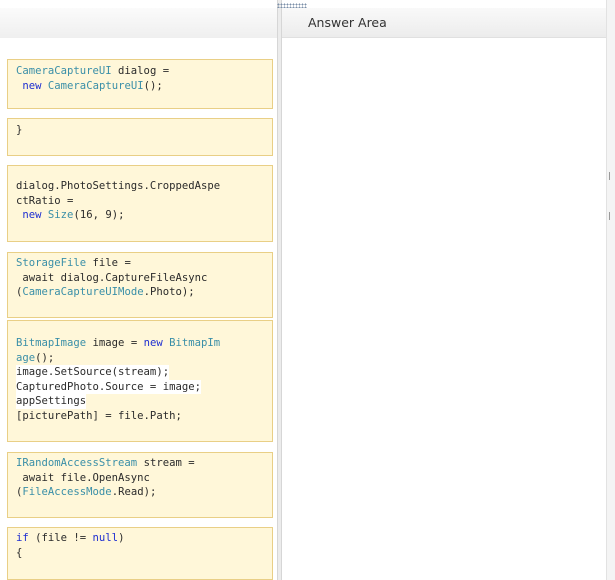 The width and height of the screenshot is (615, 580). What do you see at coordinates (105, 538) in the screenshot?
I see `code-token: null` at bounding box center [105, 538].